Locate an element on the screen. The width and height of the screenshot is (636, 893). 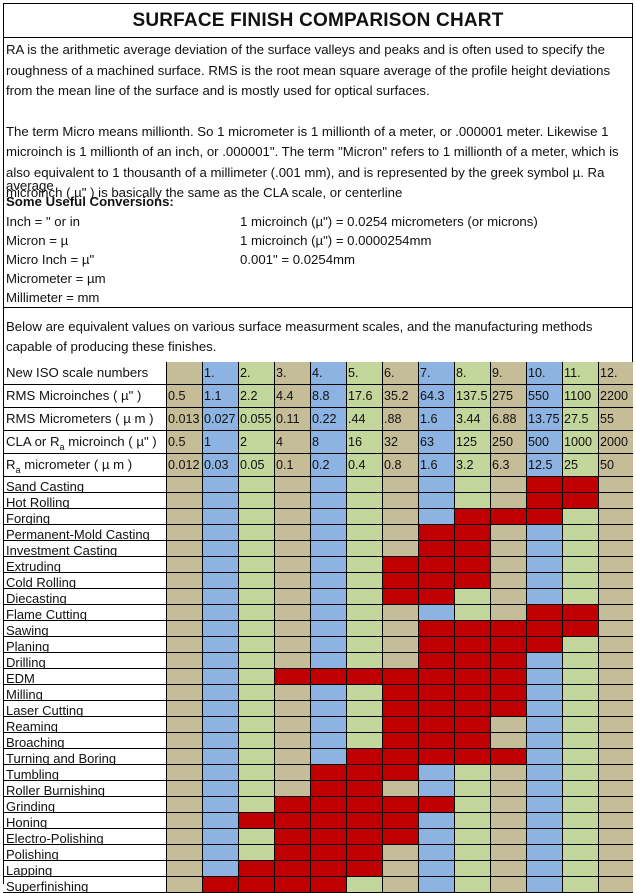
process-name: Milling is located at coordinates (84, 693).